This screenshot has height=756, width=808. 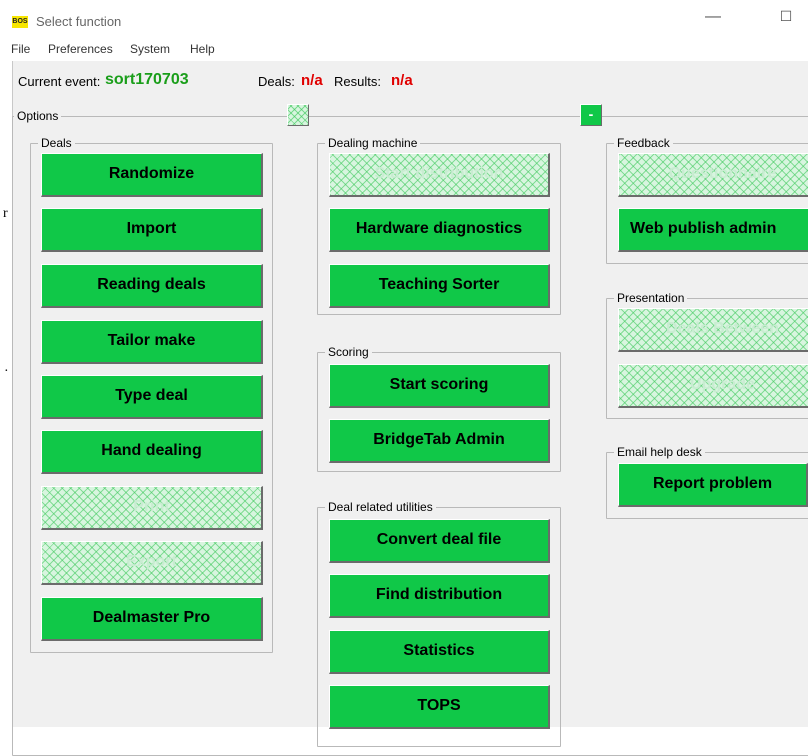 I want to click on statistics-button: Statistics, so click(x=439, y=652).